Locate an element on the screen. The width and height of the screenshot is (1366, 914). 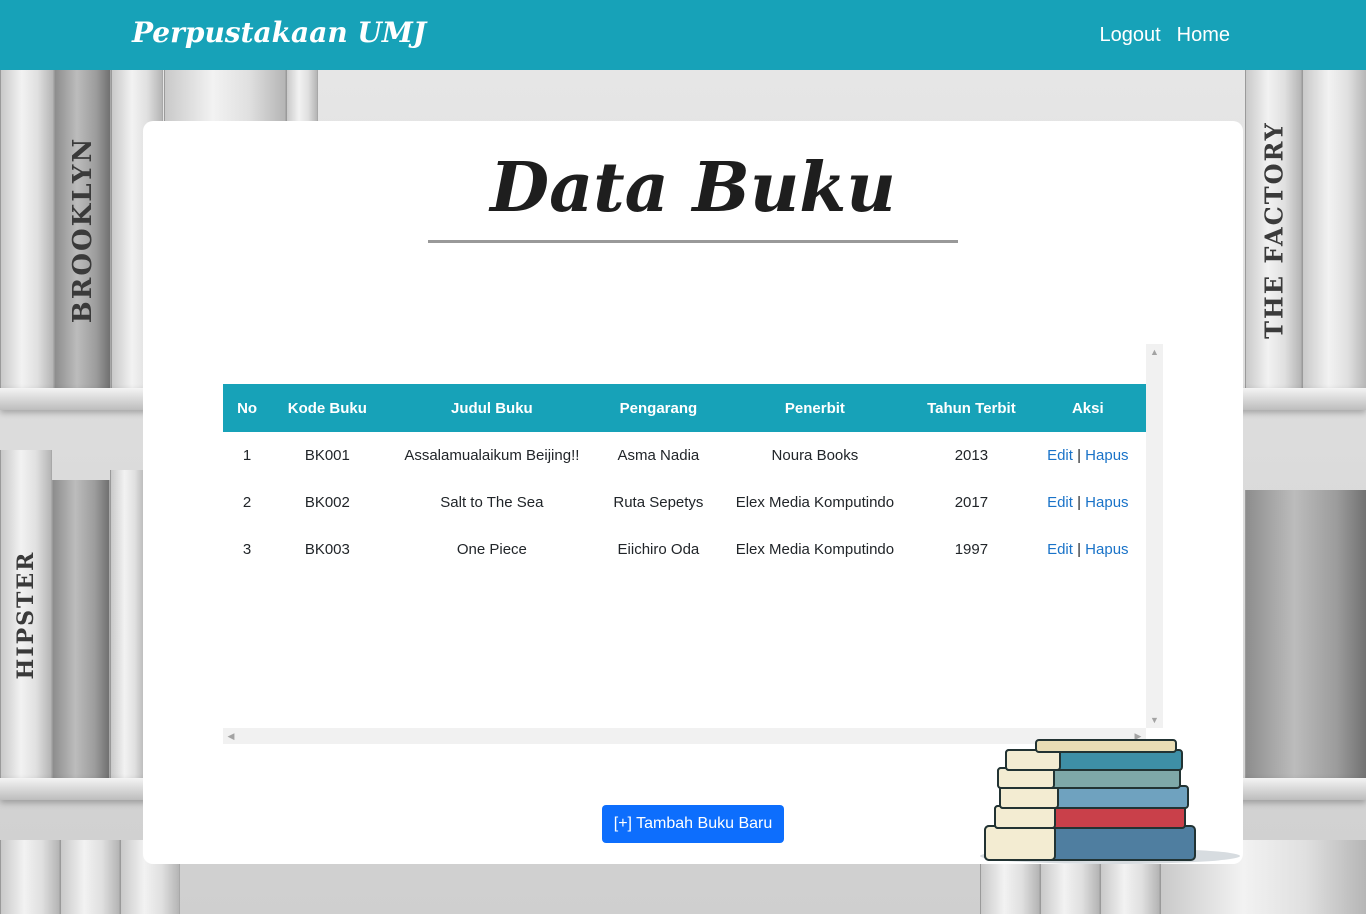
cell-no: 3 is located at coordinates (247, 549).